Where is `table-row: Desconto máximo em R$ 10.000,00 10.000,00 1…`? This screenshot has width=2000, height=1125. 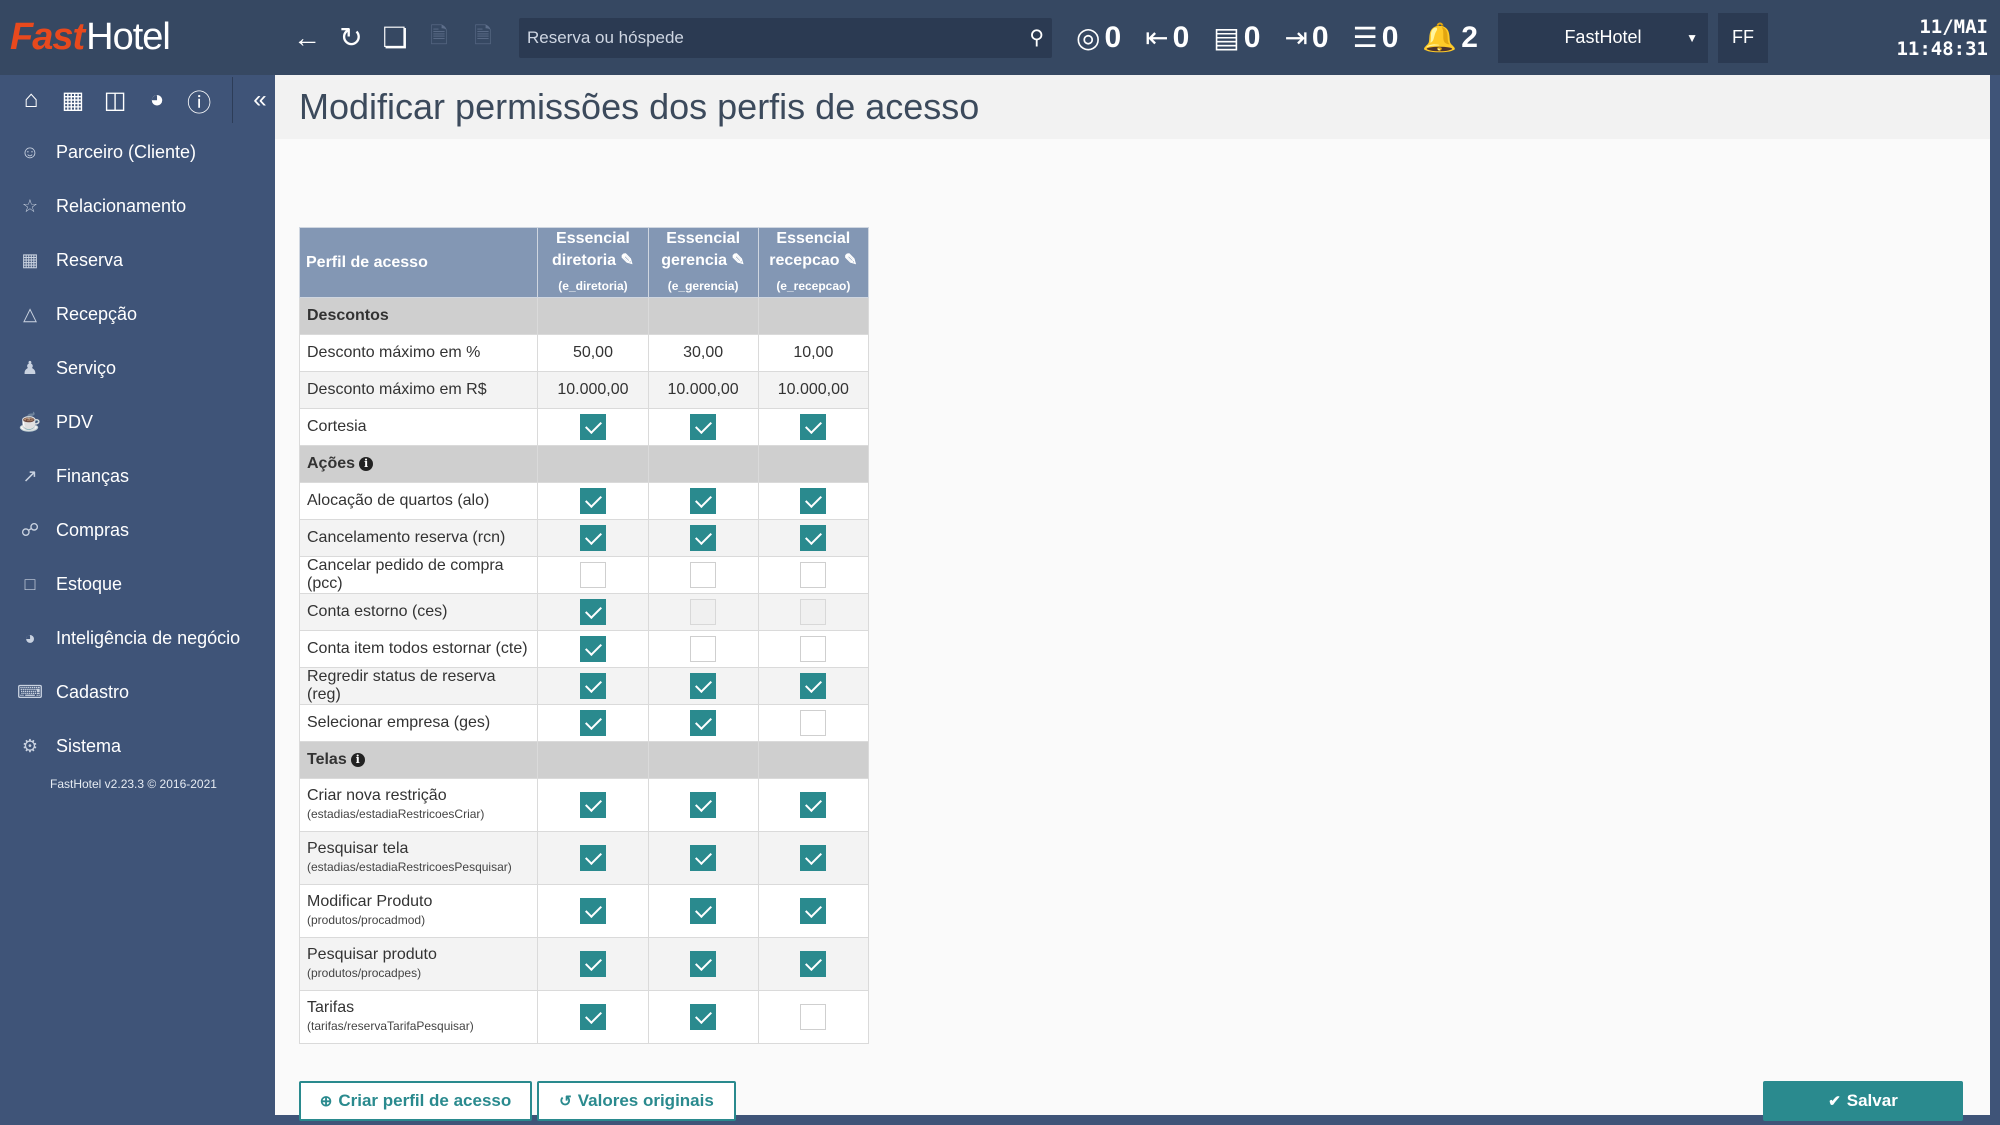
table-row: Desconto máximo em R$ 10.000,00 10.000,00 1… is located at coordinates (584, 390).